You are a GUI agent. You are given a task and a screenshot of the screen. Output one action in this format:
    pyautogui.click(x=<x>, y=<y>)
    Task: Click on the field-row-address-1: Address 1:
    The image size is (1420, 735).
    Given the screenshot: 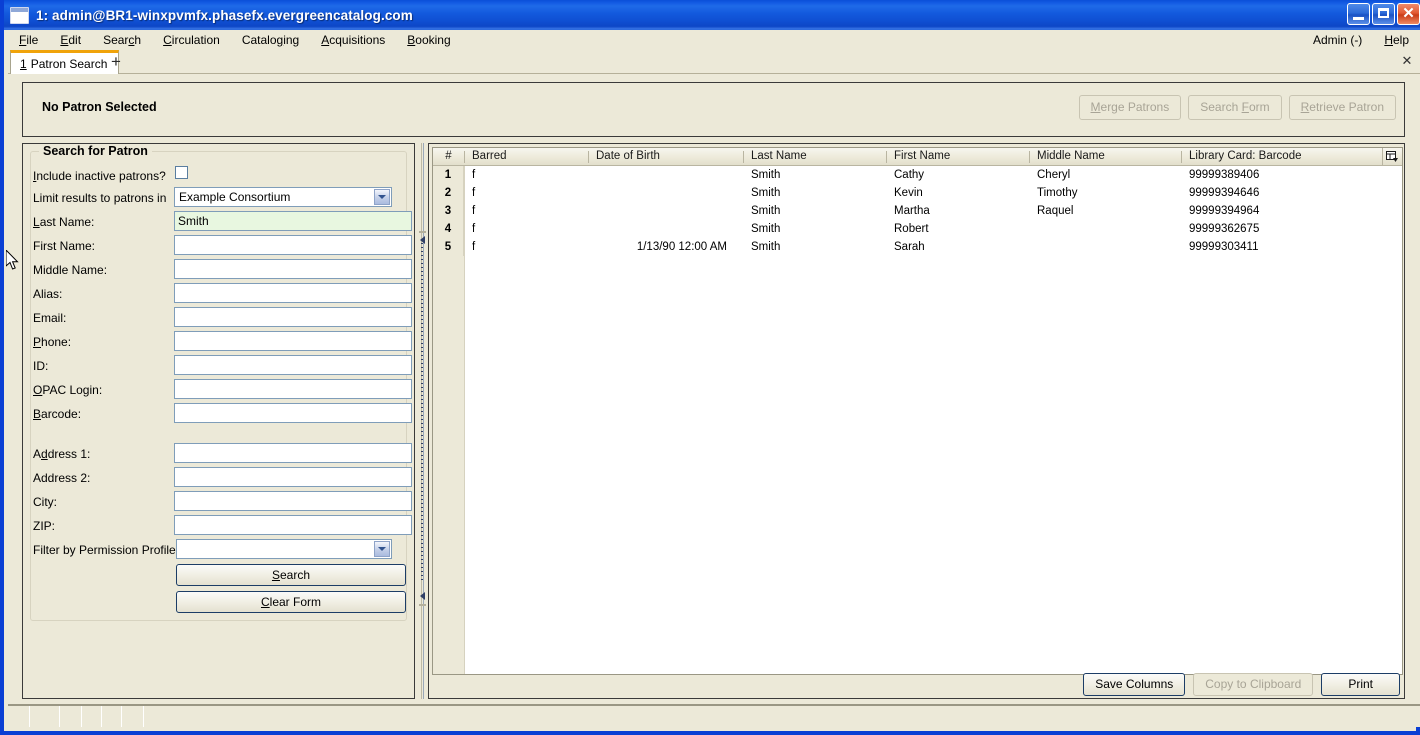 What is the action you would take?
    pyautogui.click(x=217, y=455)
    